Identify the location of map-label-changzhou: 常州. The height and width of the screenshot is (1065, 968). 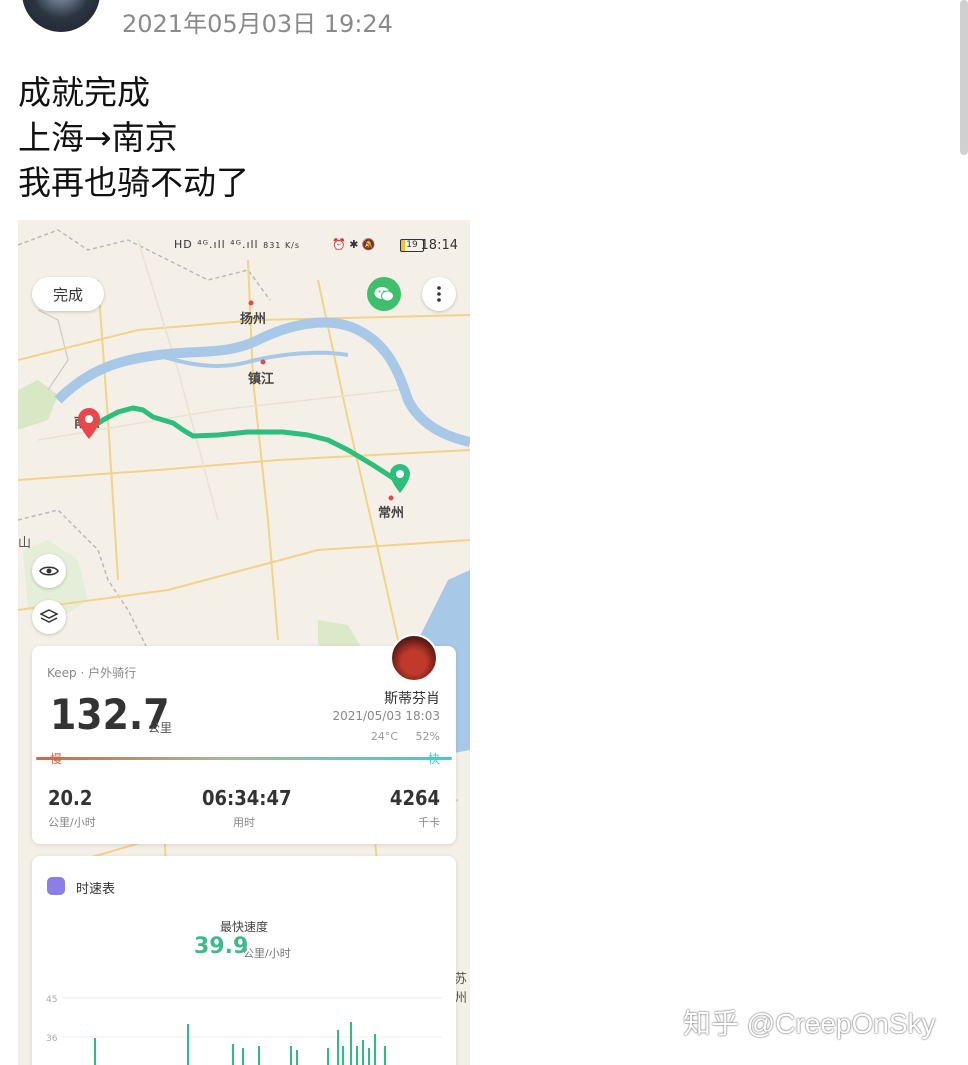
(391, 513).